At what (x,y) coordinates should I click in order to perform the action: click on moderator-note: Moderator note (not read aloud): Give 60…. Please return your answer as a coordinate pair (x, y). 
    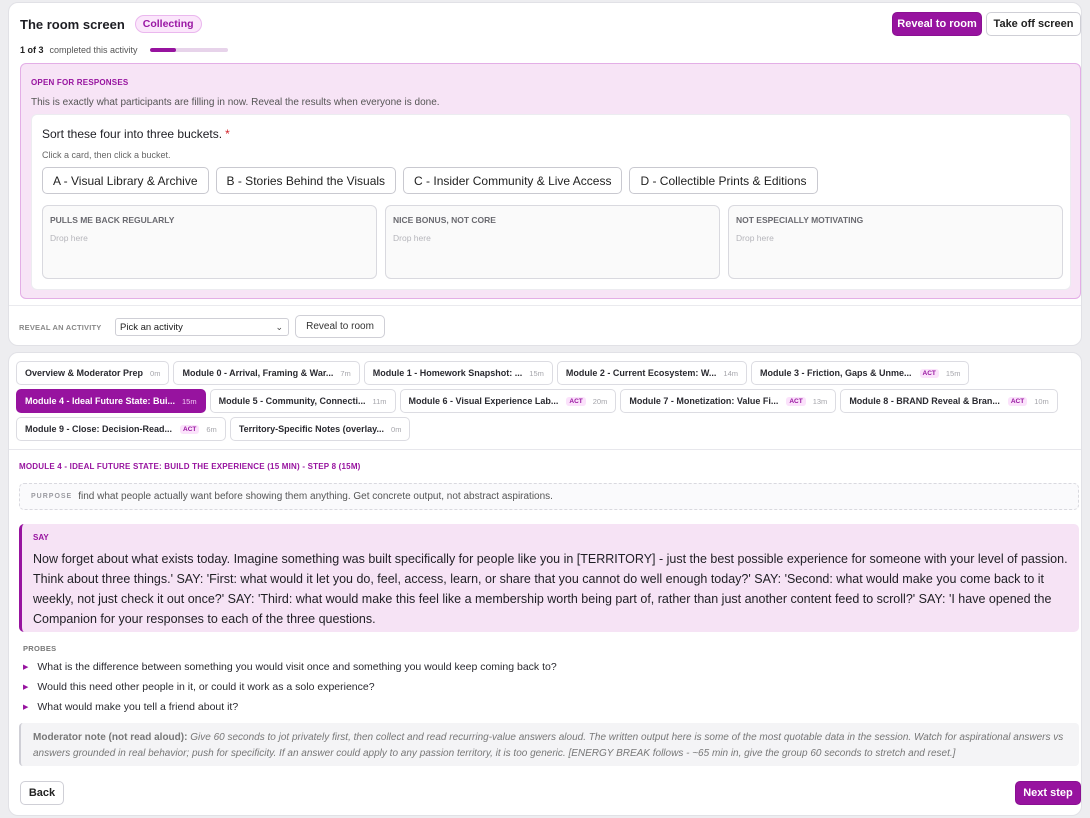
    Looking at the image, I should click on (549, 744).